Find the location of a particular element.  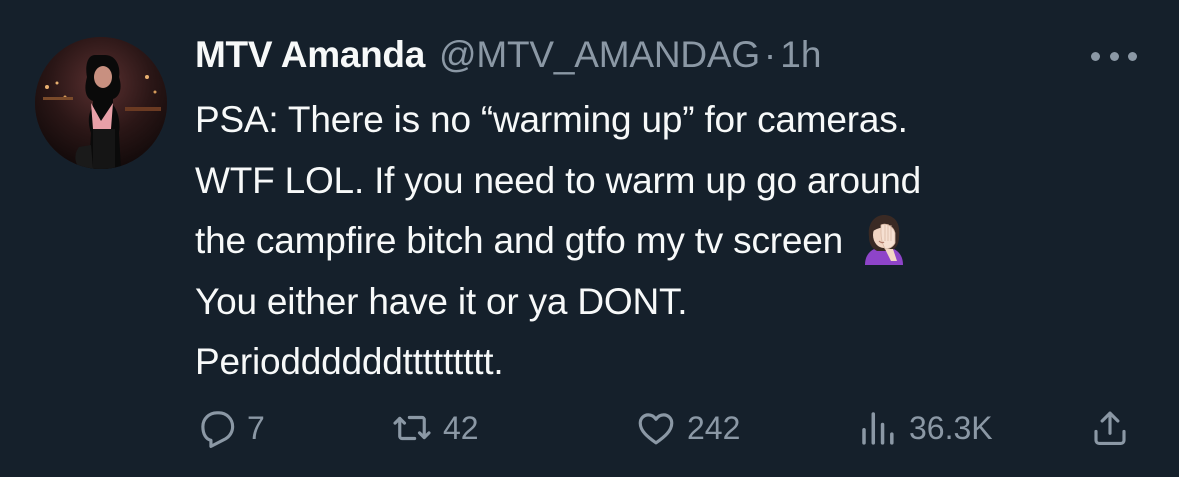

tweet-actions: 7 42 242 36.3K is located at coordinates (670, 428).